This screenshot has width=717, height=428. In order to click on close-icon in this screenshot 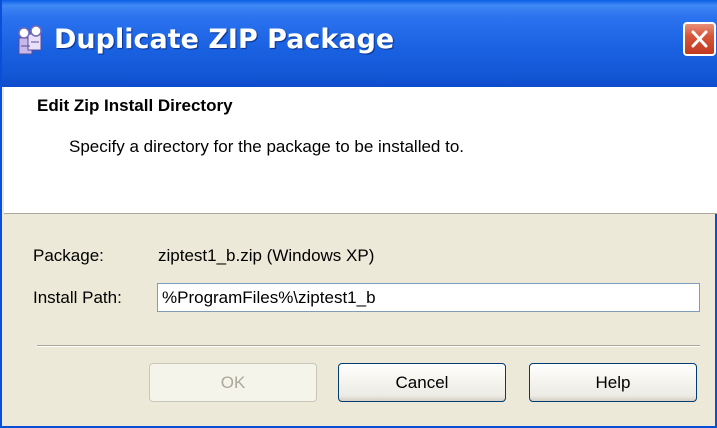, I will do `click(699, 39)`.